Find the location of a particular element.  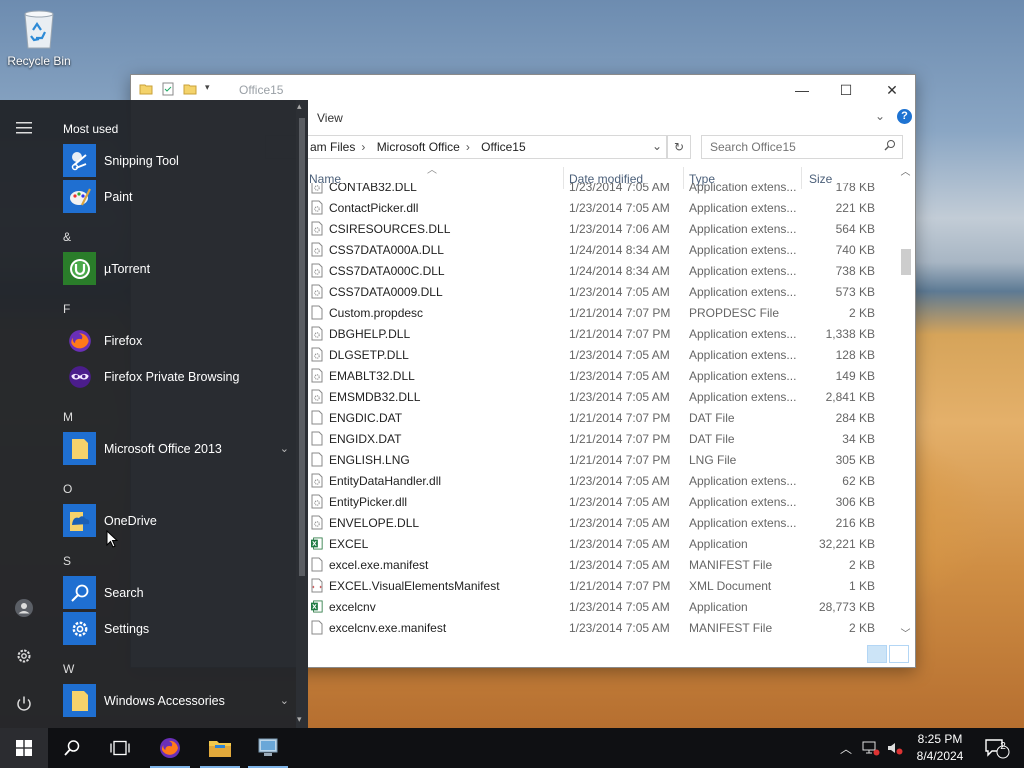

tab-view: View is located at coordinates (330, 118).